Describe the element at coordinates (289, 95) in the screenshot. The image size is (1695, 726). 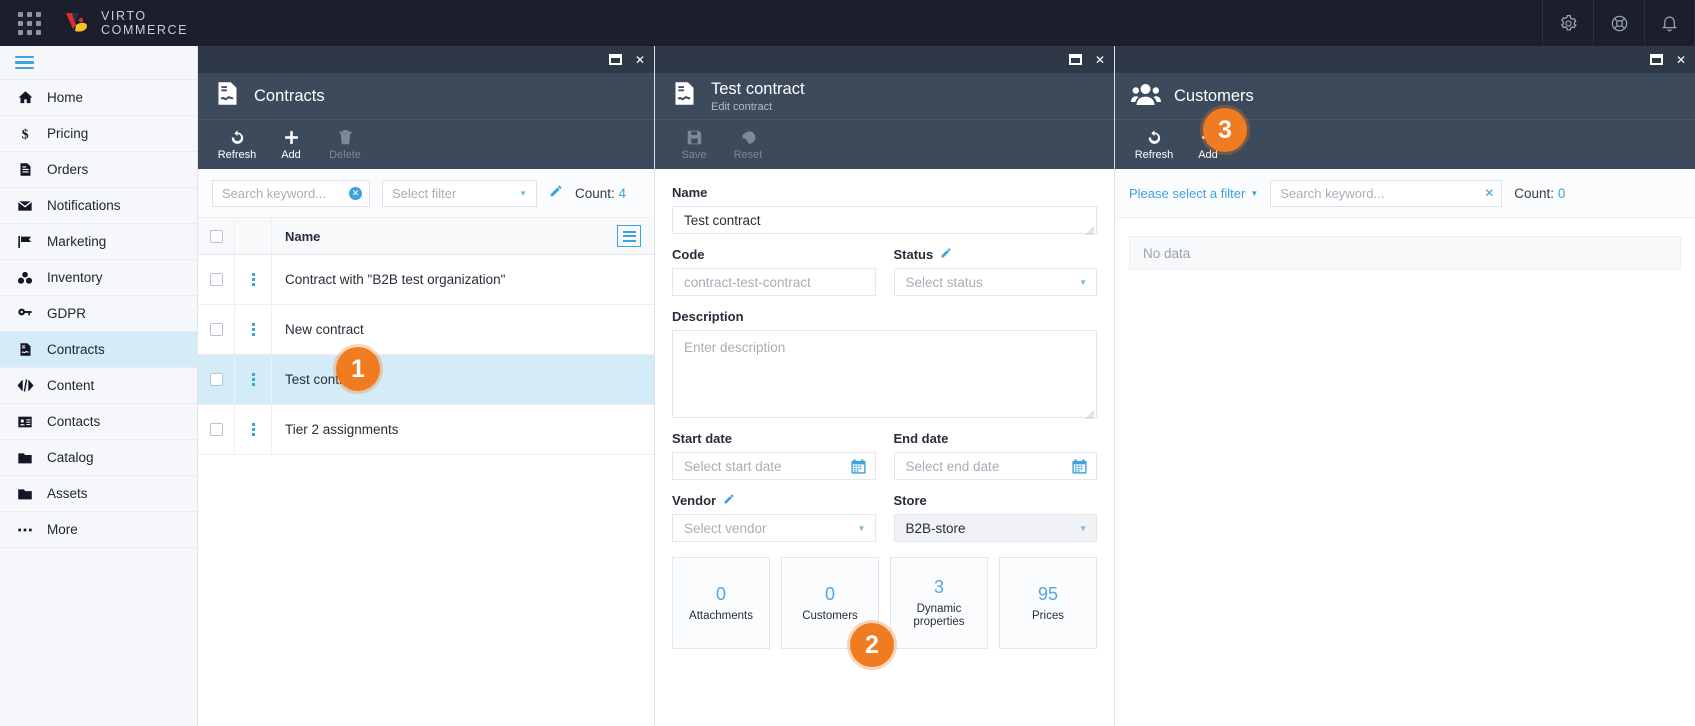
I see `page-title: Contracts` at that location.